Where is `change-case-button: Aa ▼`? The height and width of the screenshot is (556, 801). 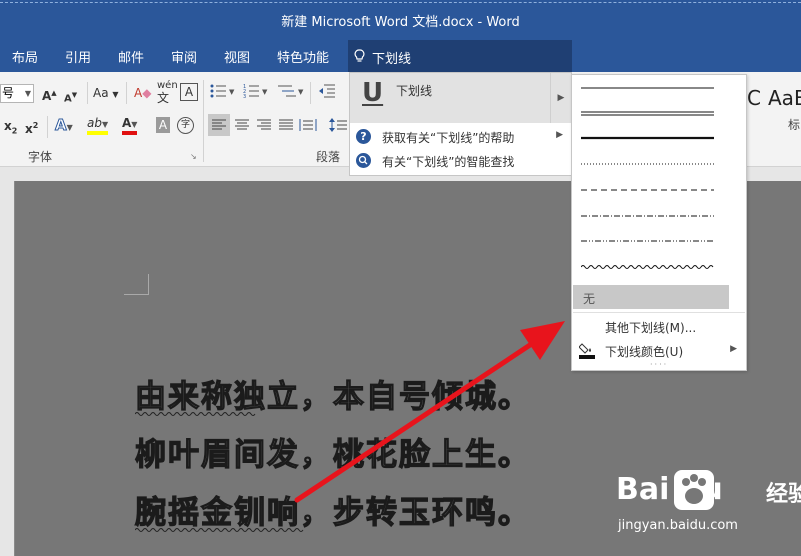
change-case-button: Aa ▼ is located at coordinates (106, 93).